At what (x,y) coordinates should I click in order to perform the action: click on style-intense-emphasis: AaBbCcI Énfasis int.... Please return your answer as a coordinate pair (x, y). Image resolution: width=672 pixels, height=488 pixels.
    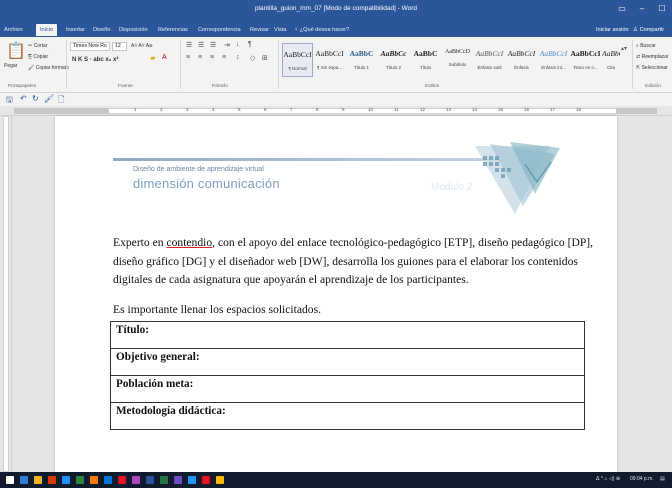
    Looking at the image, I should click on (553, 60).